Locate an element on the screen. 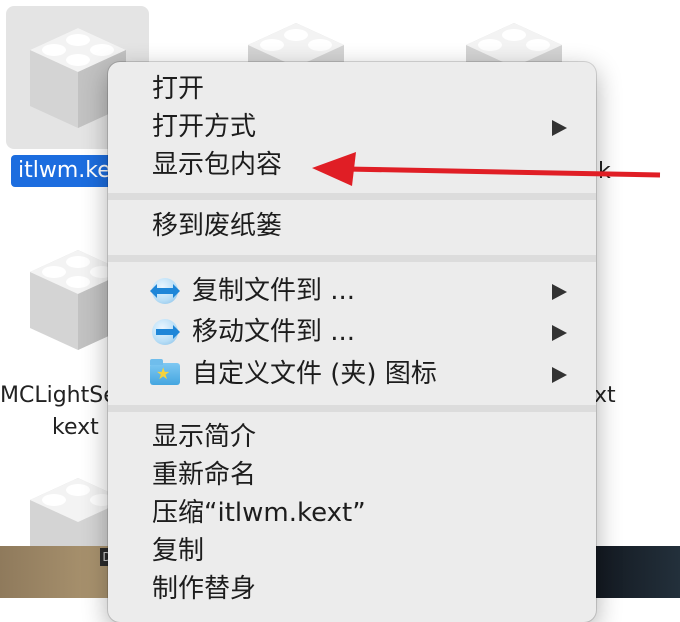  menu-item-custom-icon: ★ 自定义文件 (夹) 图标 is located at coordinates (352, 374).